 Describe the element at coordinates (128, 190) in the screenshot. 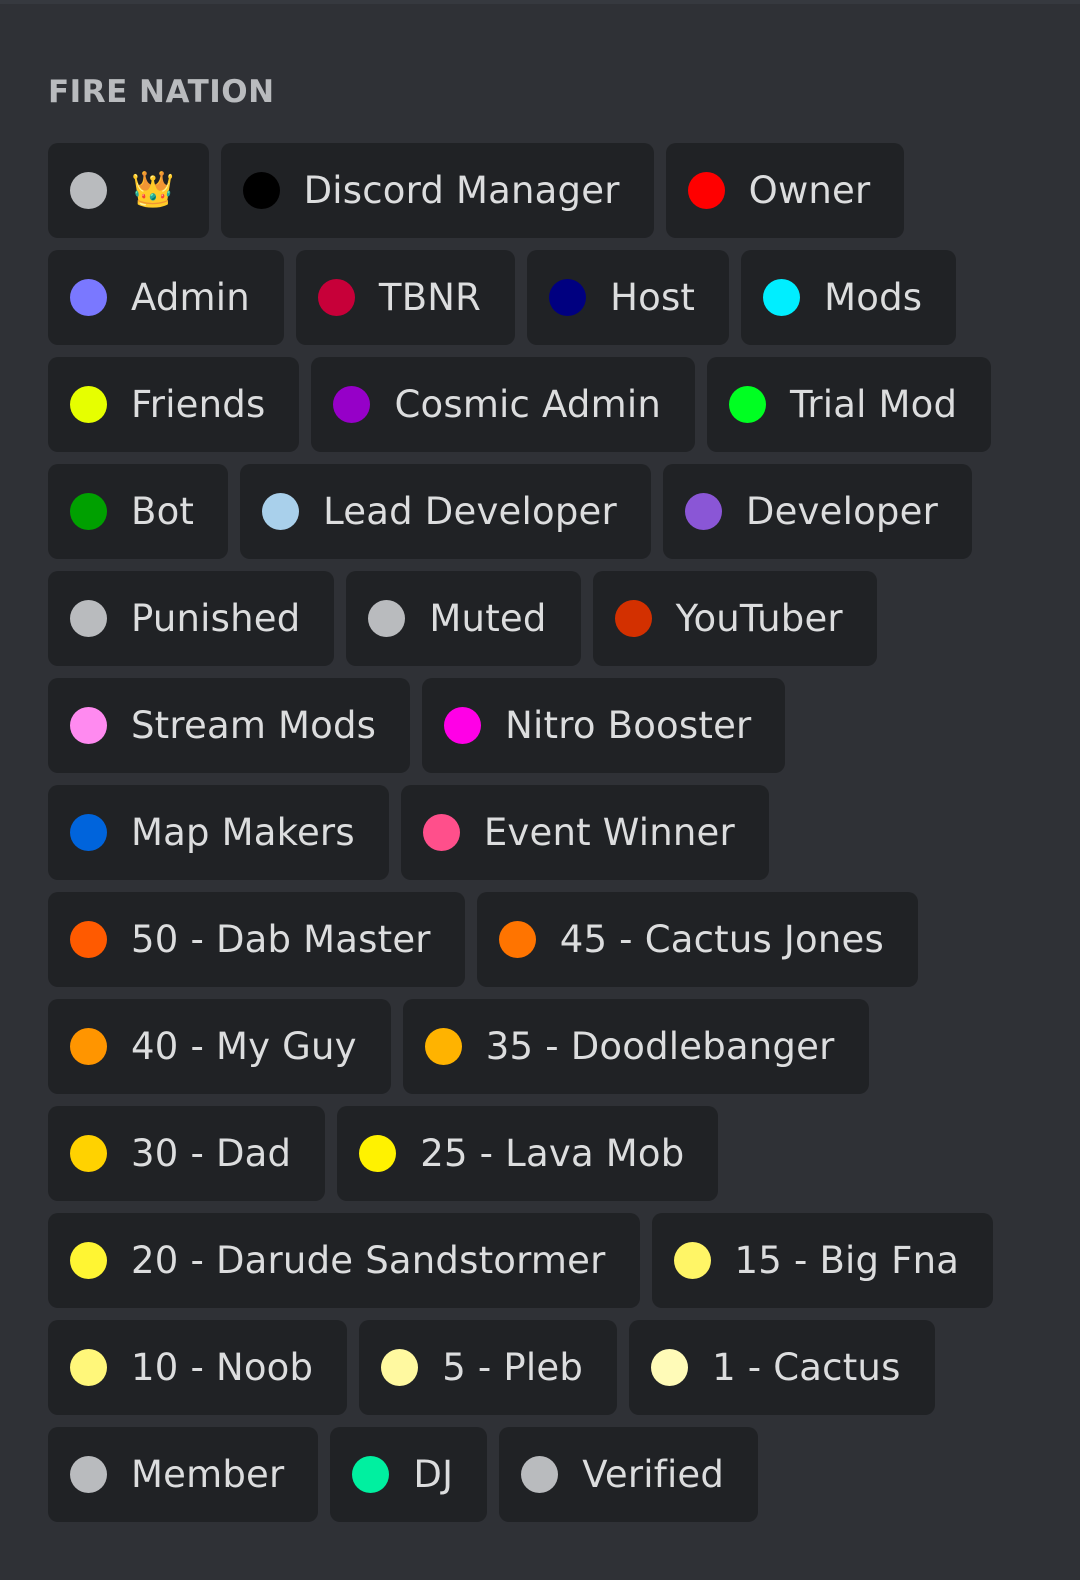

I see `role-chip-crown: 👑` at that location.